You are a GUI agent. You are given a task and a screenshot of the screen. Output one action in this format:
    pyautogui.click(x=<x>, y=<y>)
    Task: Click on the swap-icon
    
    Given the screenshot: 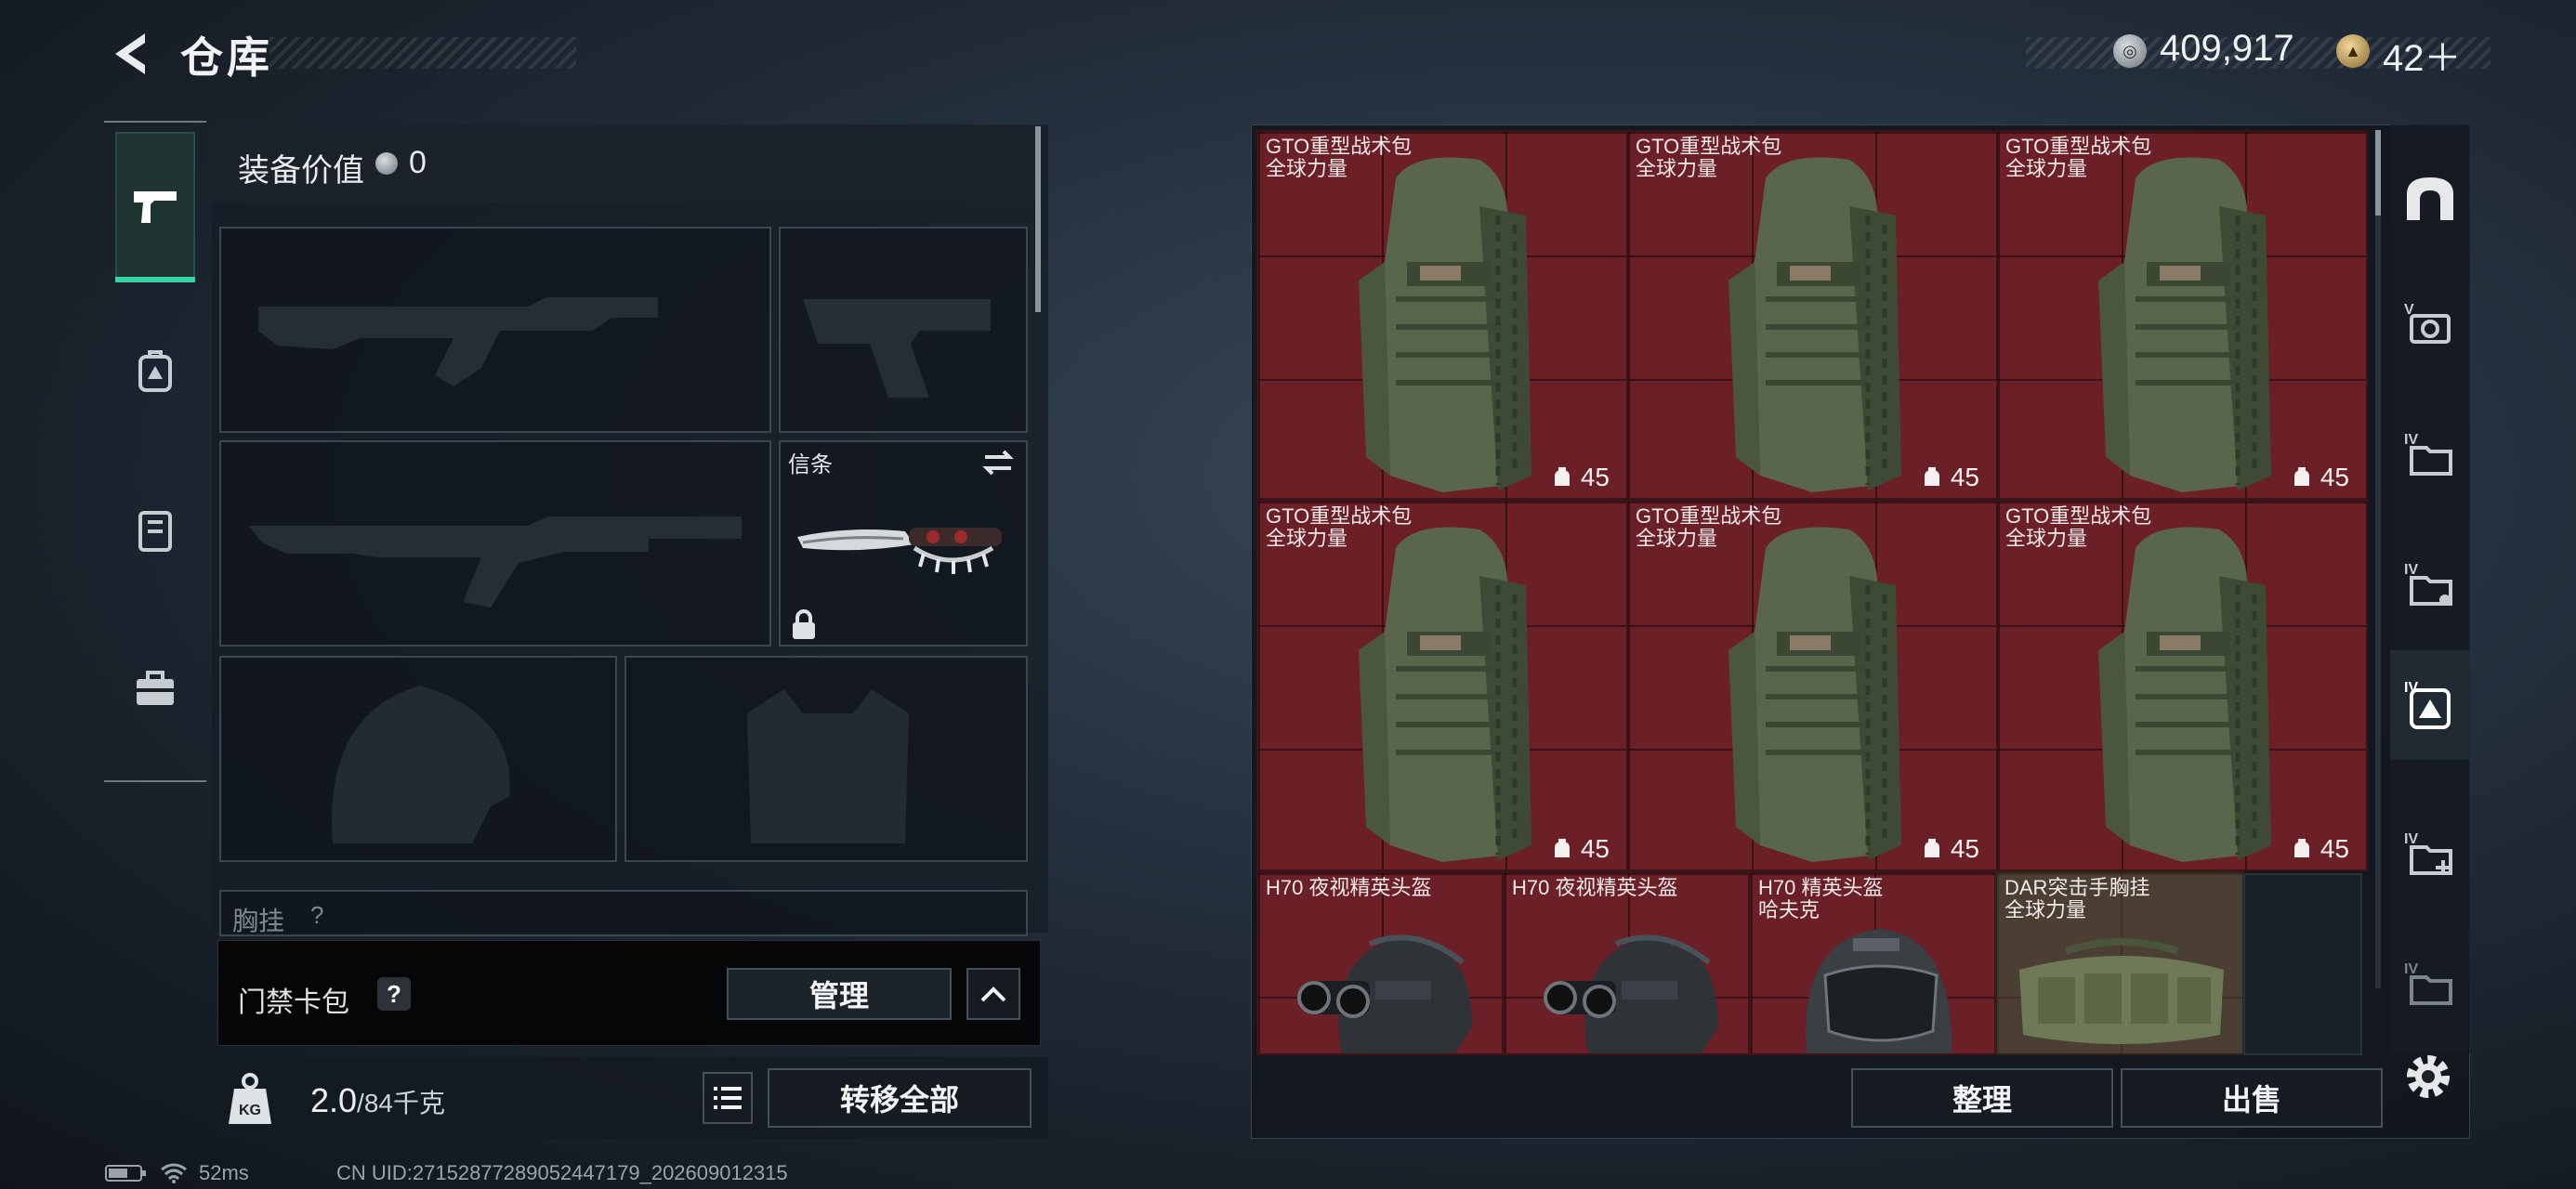 What is the action you would take?
    pyautogui.click(x=998, y=463)
    